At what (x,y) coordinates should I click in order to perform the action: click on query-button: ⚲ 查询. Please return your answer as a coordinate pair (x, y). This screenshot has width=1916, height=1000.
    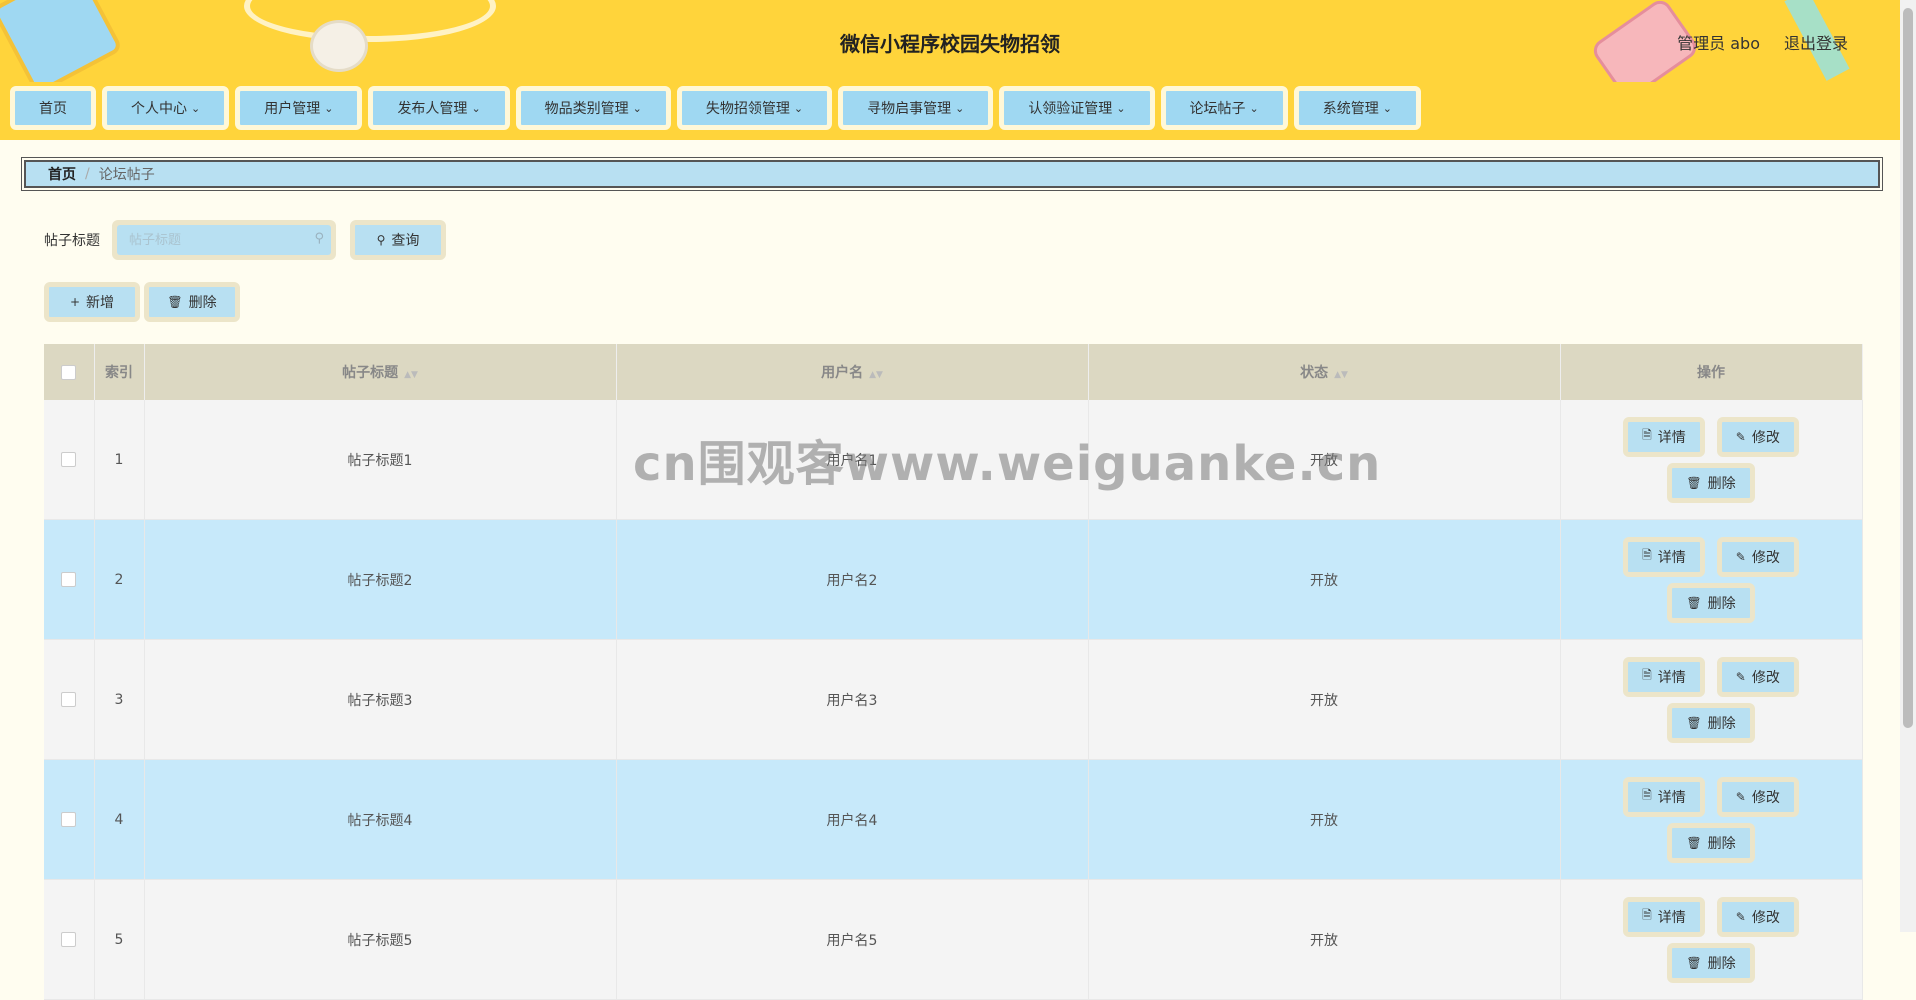
    Looking at the image, I should click on (398, 240).